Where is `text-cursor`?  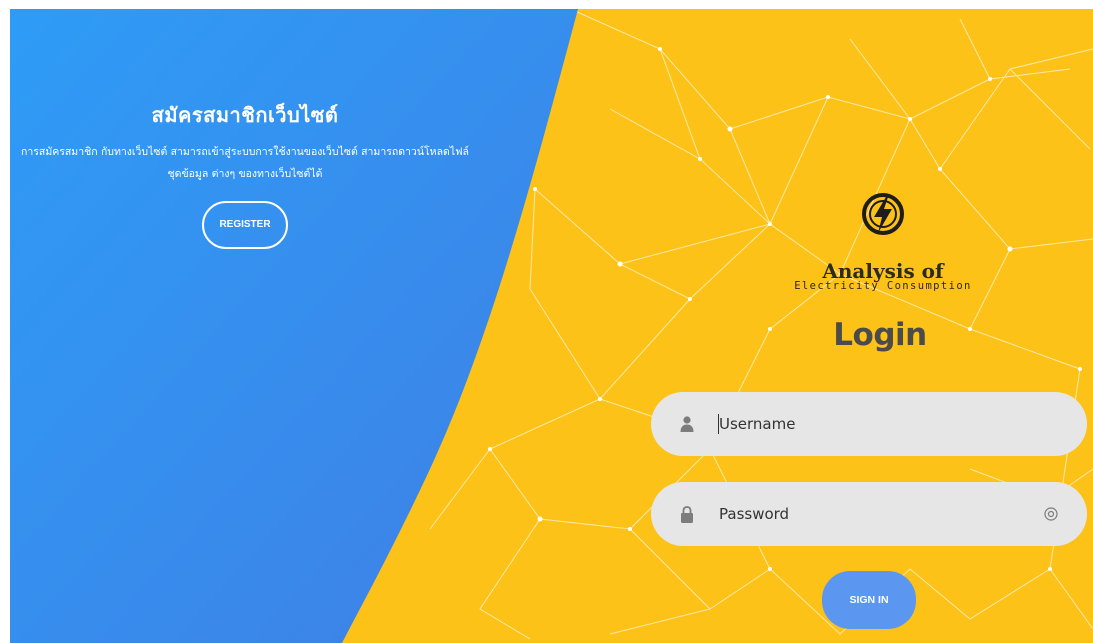 text-cursor is located at coordinates (718, 424).